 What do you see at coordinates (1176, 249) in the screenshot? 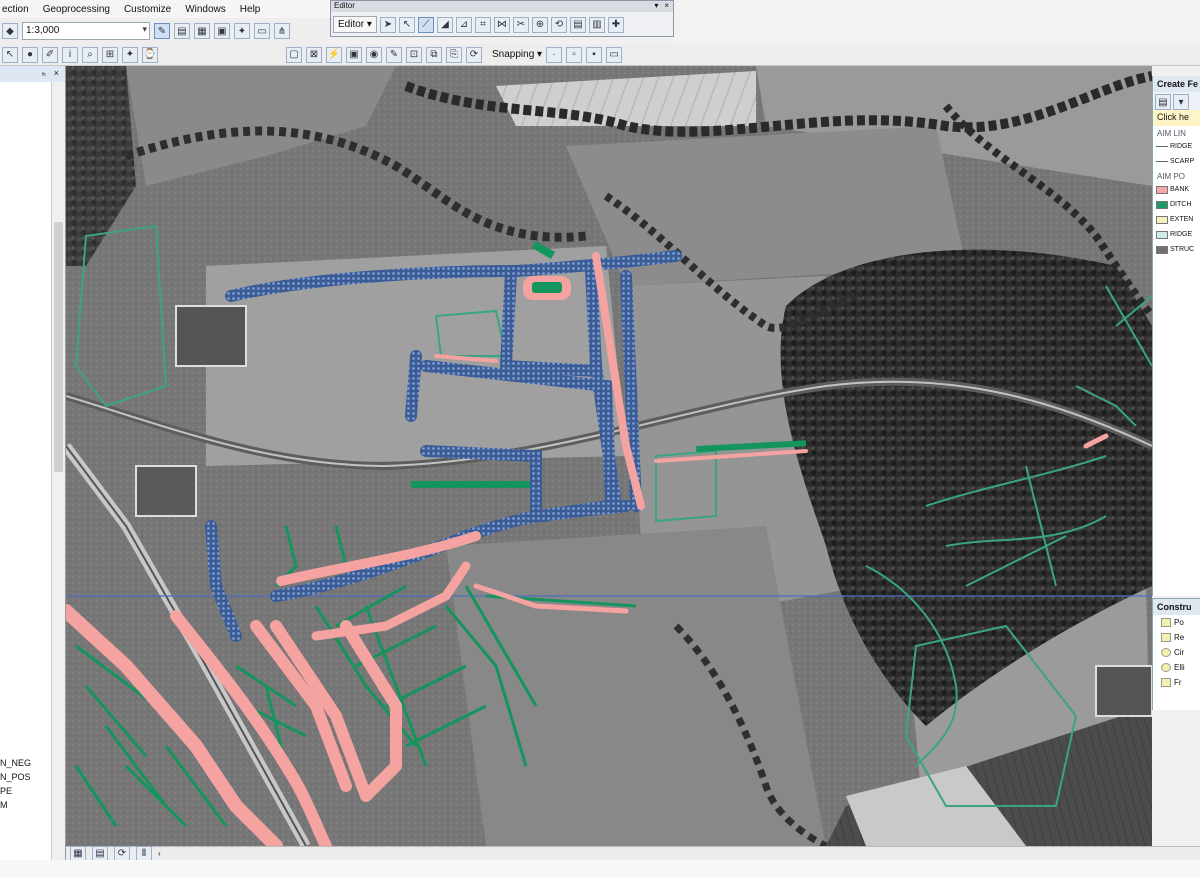
I see `template-item-structure: STRUC` at bounding box center [1176, 249].